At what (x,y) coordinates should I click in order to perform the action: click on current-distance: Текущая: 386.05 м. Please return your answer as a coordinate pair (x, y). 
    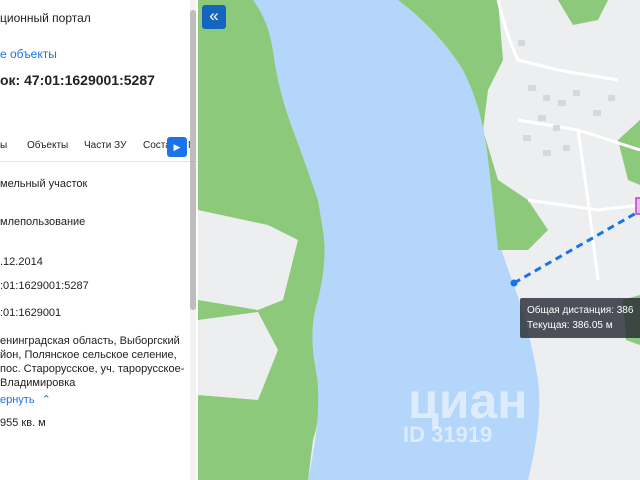
    Looking at the image, I should click on (570, 325).